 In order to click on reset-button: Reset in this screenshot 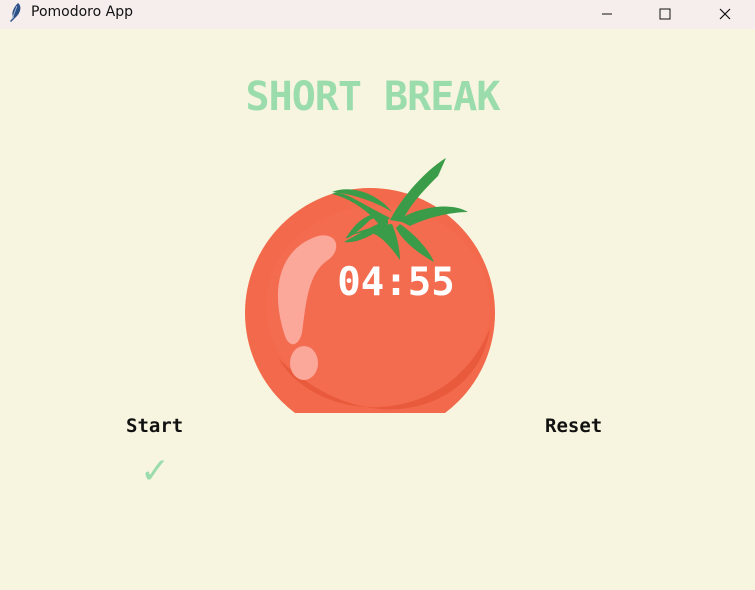, I will do `click(573, 426)`.